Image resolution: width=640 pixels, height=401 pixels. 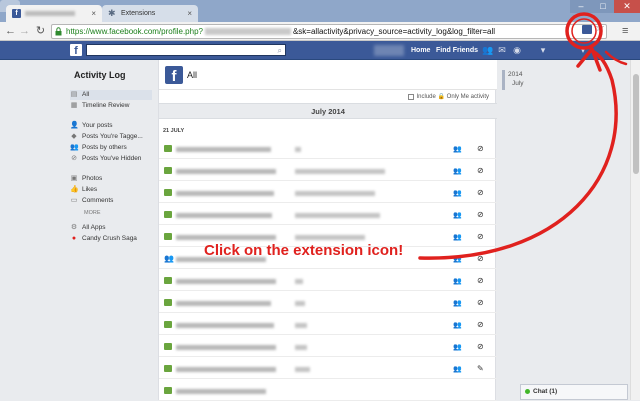 What do you see at coordinates (111, 201) in the screenshot?
I see `sidebar-item-comments: ▭ Comments` at bounding box center [111, 201].